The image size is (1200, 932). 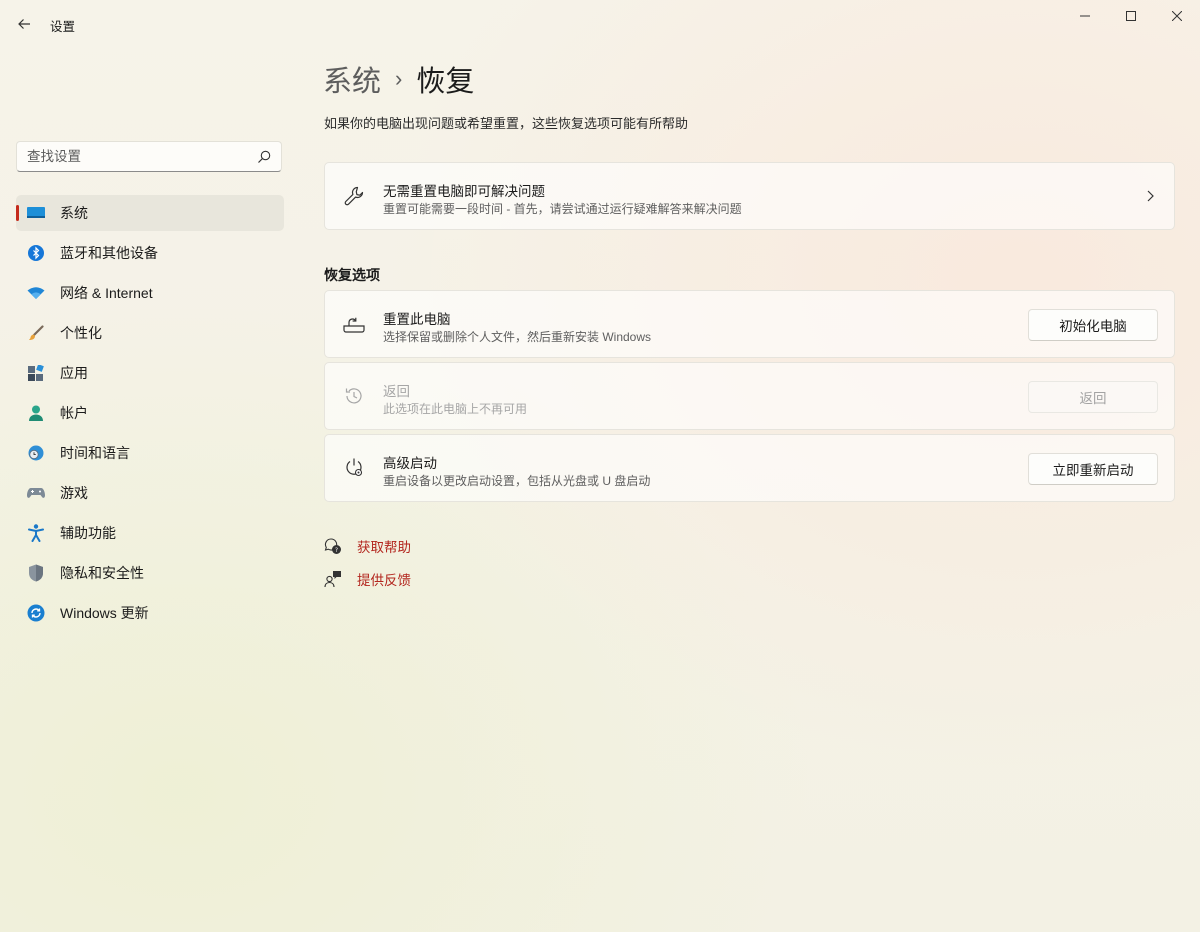 I want to click on minimize-icon, so click(x=1085, y=16).